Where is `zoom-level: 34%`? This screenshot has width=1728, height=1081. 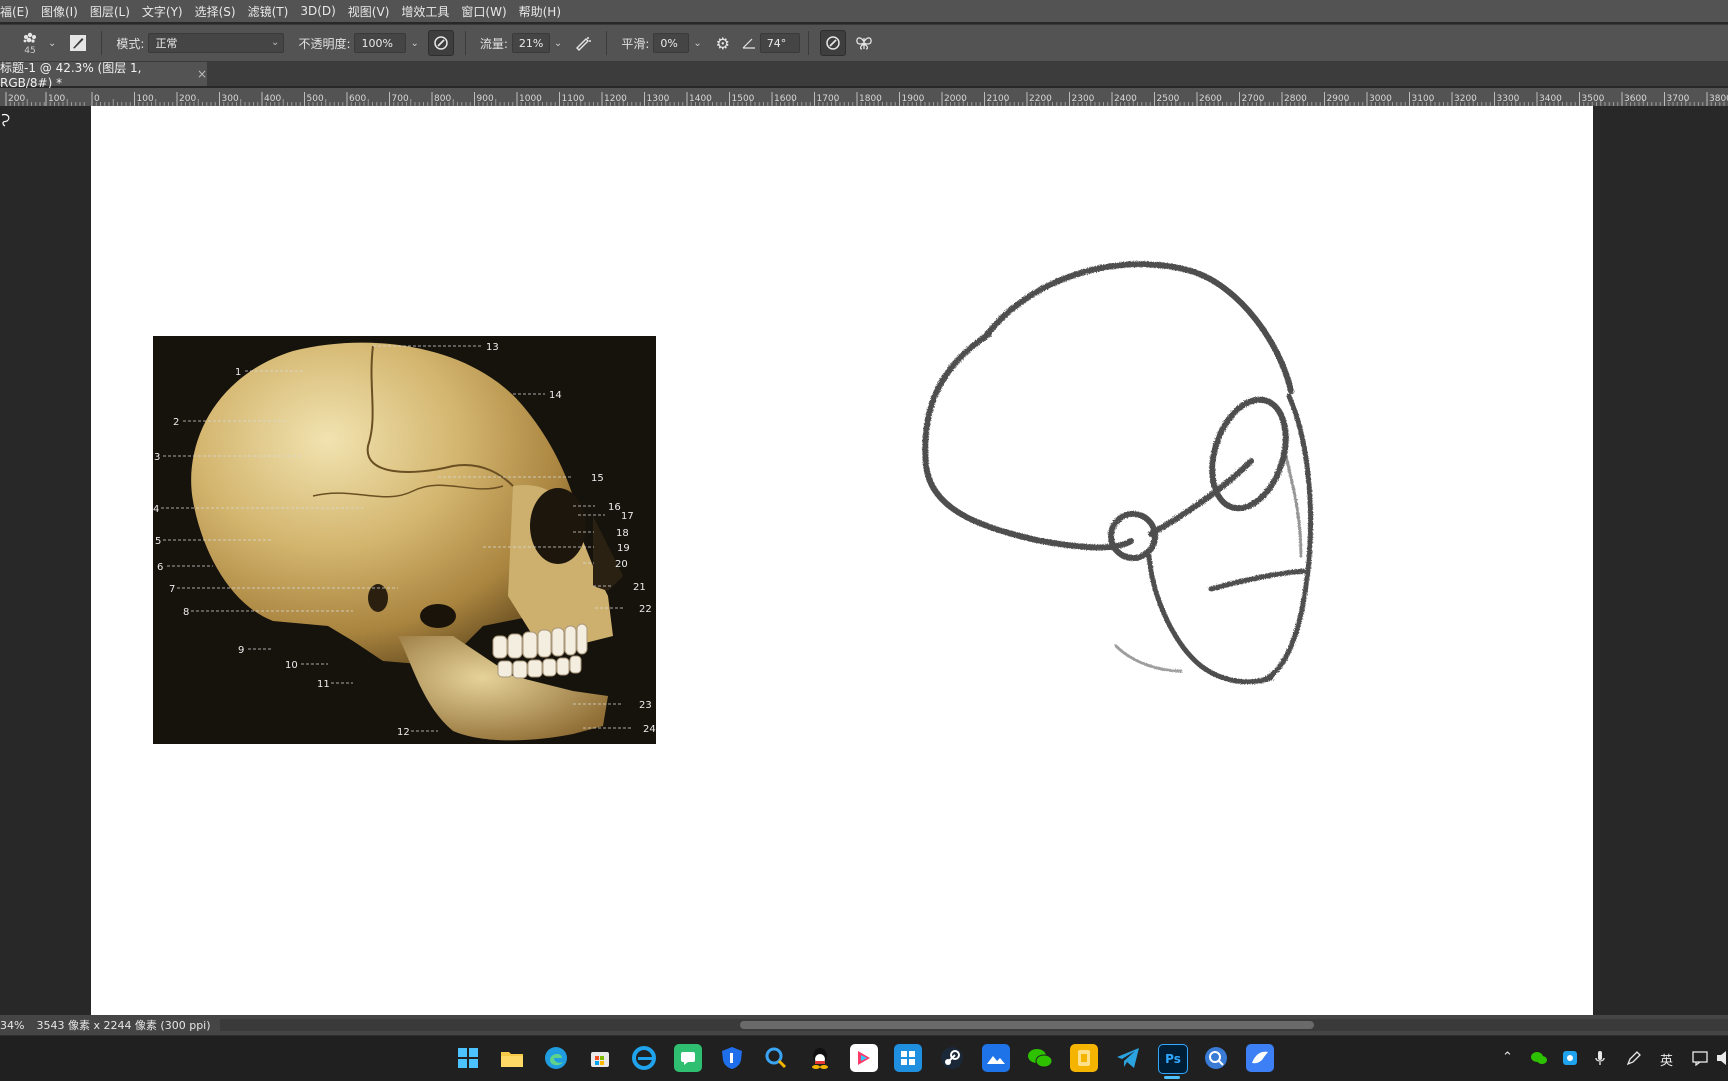
zoom-level: 34% is located at coordinates (12, 1025).